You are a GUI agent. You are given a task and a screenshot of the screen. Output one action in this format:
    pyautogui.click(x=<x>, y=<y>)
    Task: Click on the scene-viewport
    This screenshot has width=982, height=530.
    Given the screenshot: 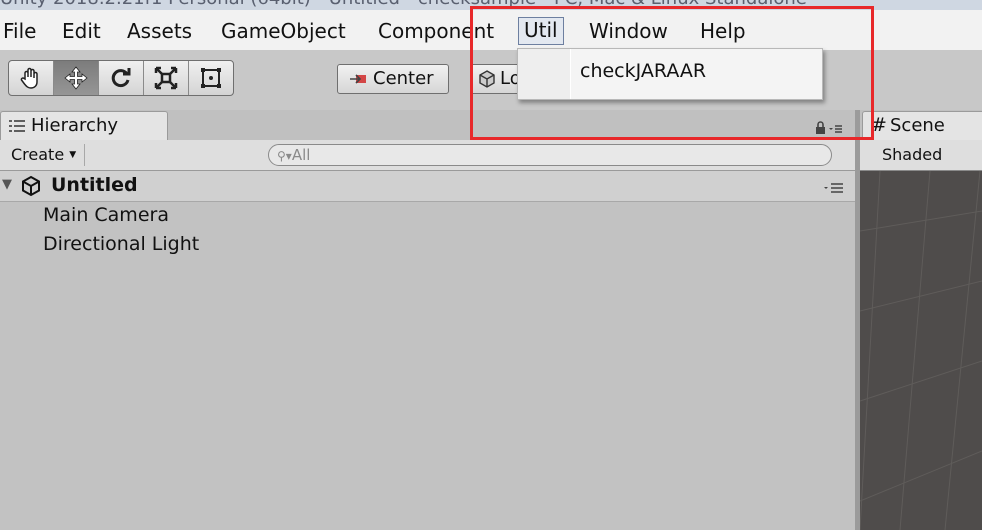 What is the action you would take?
    pyautogui.click(x=921, y=350)
    